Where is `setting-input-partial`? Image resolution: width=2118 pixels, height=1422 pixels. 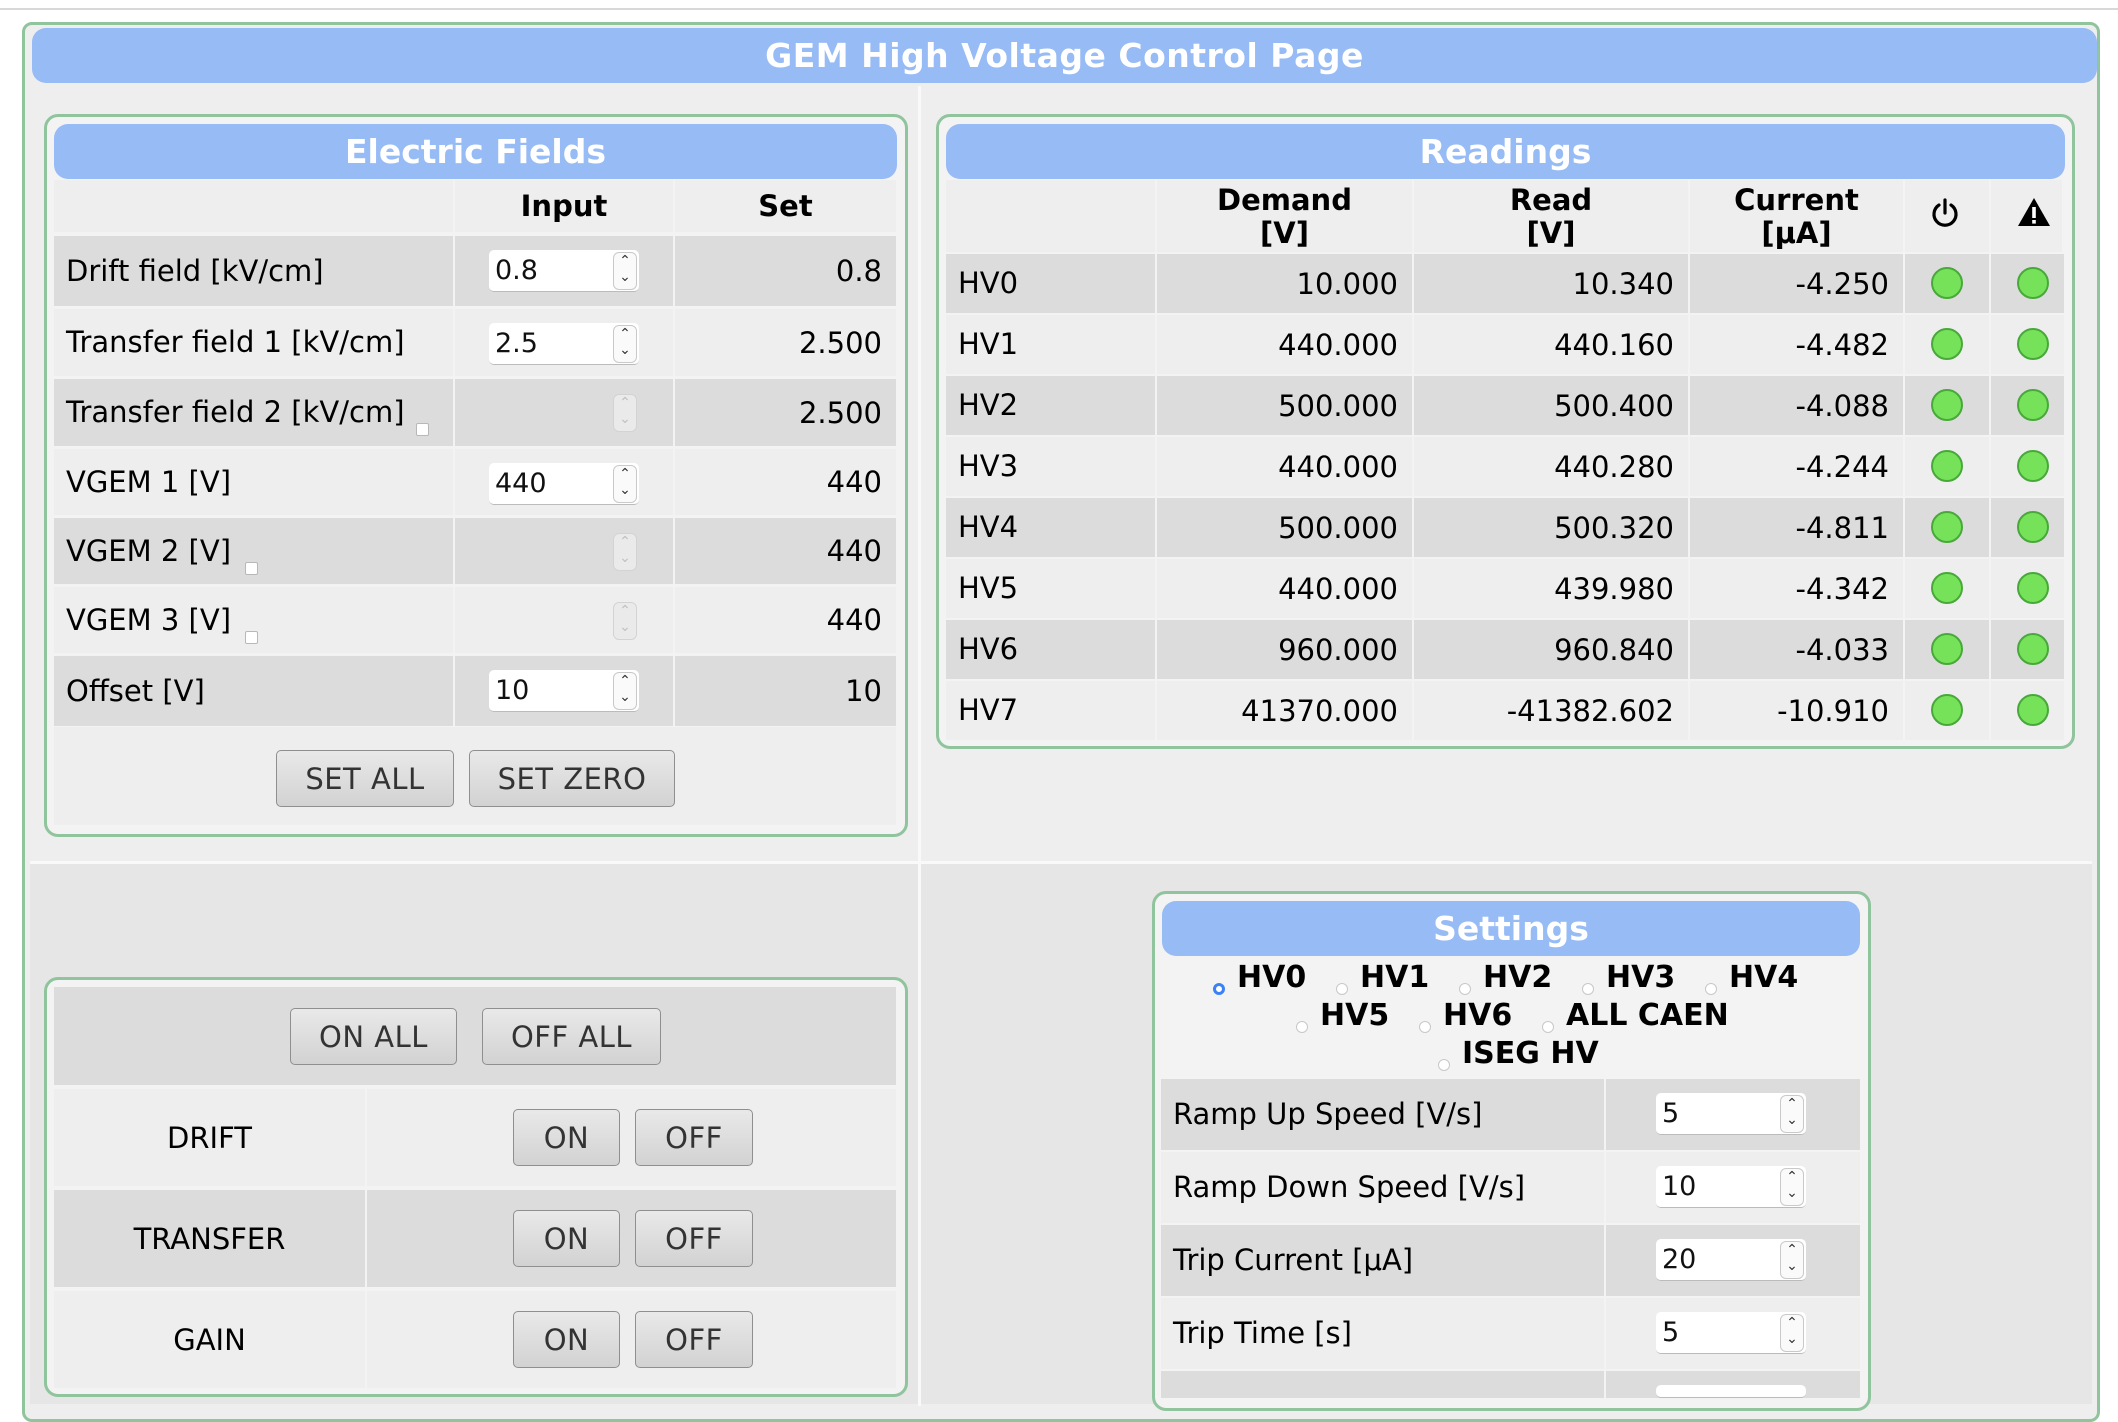 setting-input-partial is located at coordinates (1731, 1391).